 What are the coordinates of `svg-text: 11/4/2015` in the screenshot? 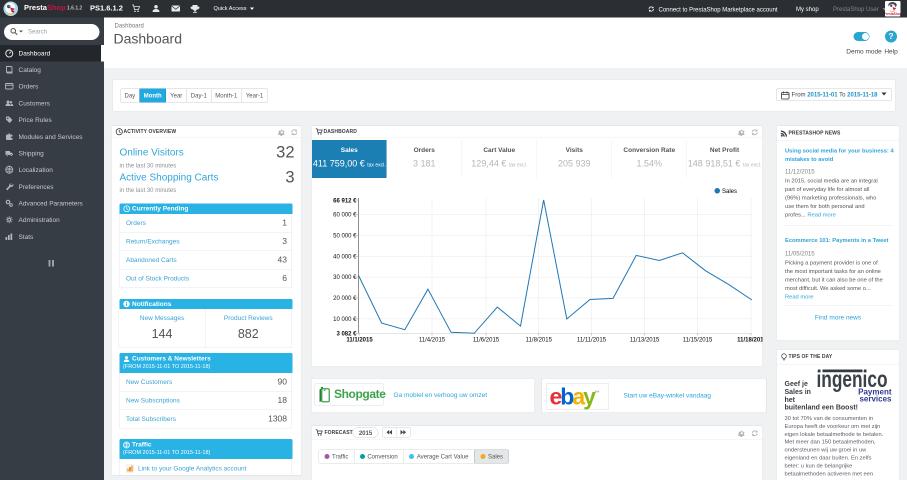 It's located at (432, 341).